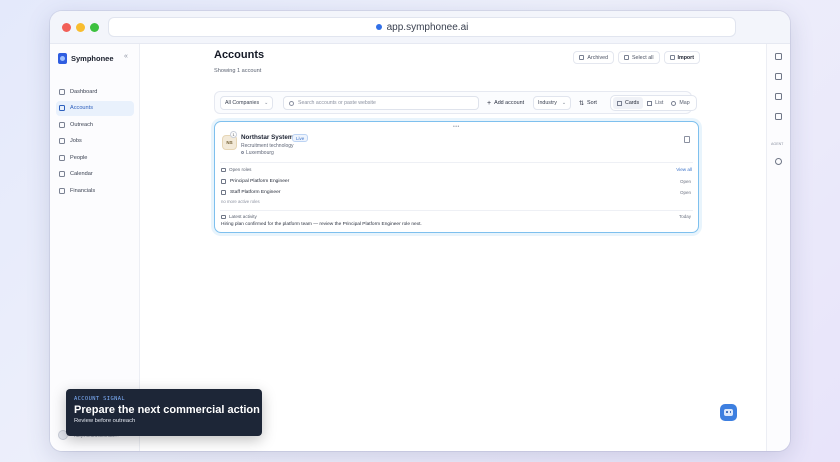 This screenshot has height=462, width=840. Describe the element at coordinates (456, 127) in the screenshot. I see `more-options-icon: •••` at that location.